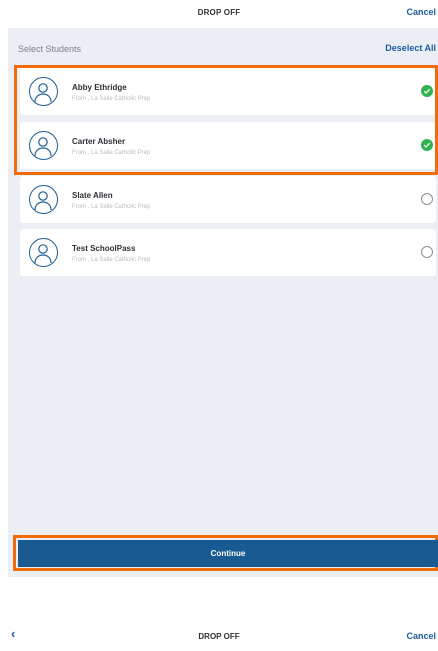  Describe the element at coordinates (421, 12) in the screenshot. I see `cancel-button: Cancel` at that location.